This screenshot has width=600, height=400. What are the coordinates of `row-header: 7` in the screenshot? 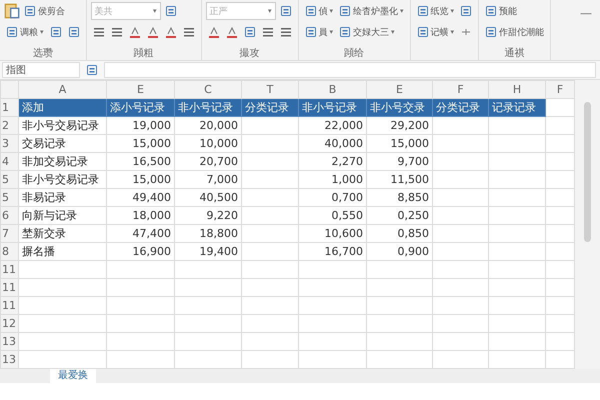 It's located at (9, 233).